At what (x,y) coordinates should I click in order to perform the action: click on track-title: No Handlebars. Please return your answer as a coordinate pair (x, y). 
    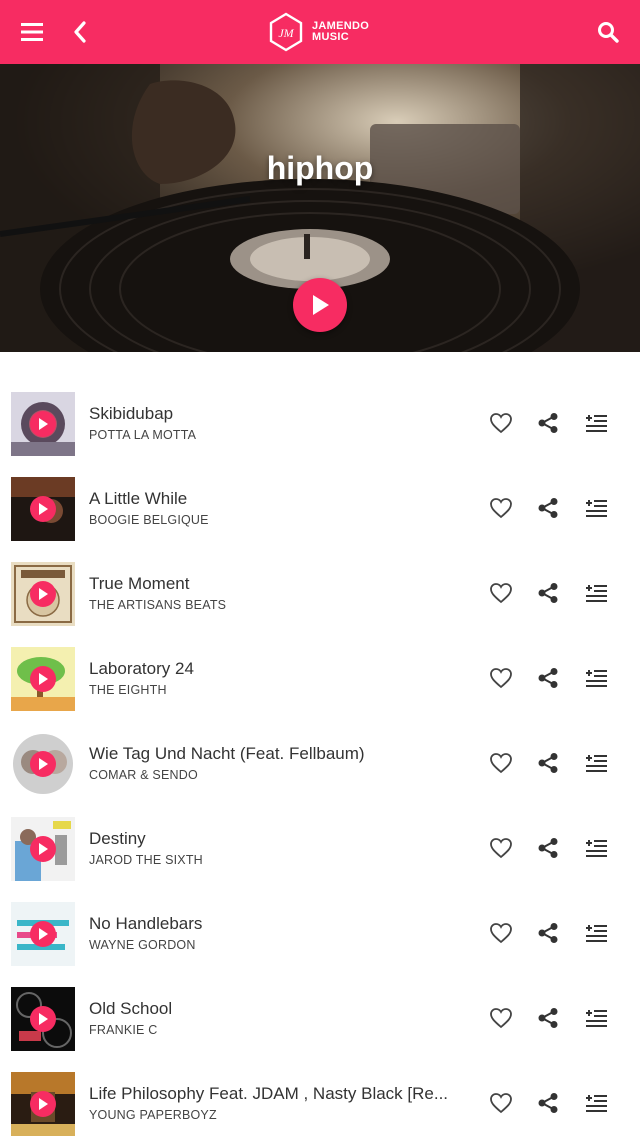
    Looking at the image, I should click on (271, 924).